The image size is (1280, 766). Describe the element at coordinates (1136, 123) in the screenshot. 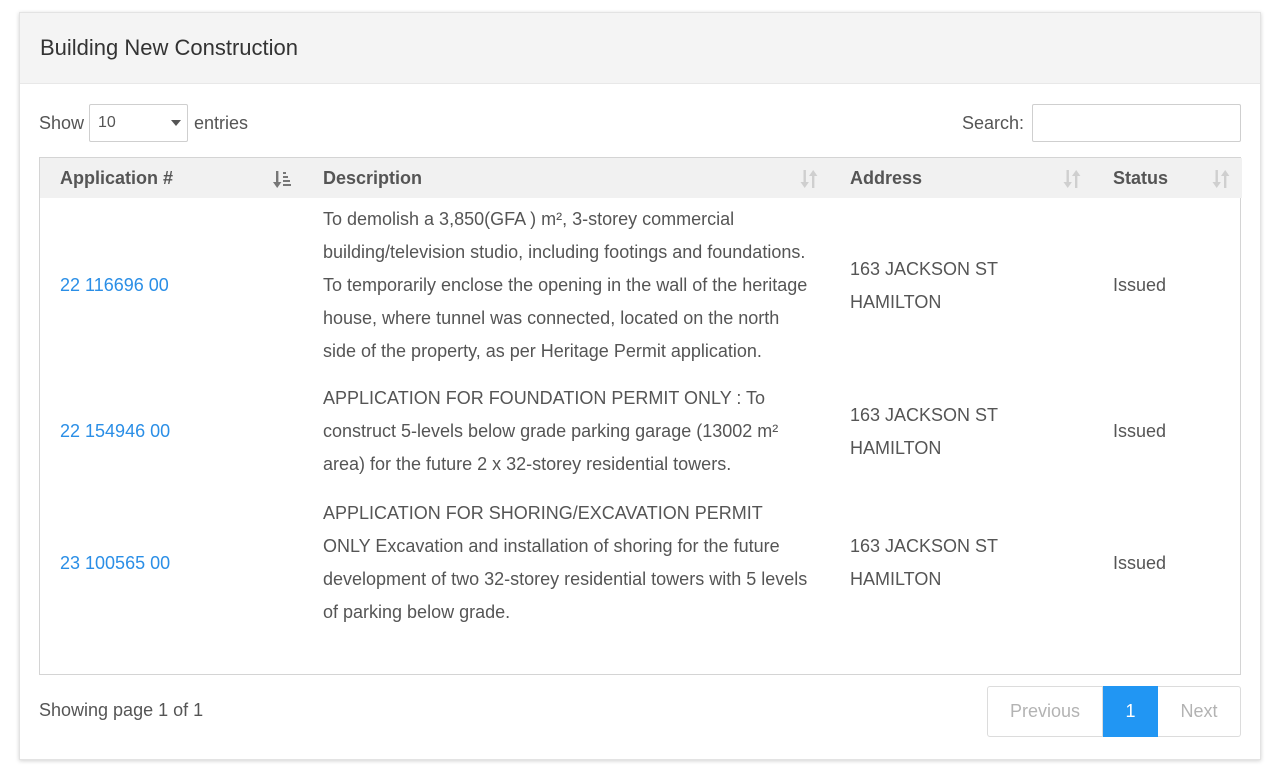

I see `search-input` at that location.